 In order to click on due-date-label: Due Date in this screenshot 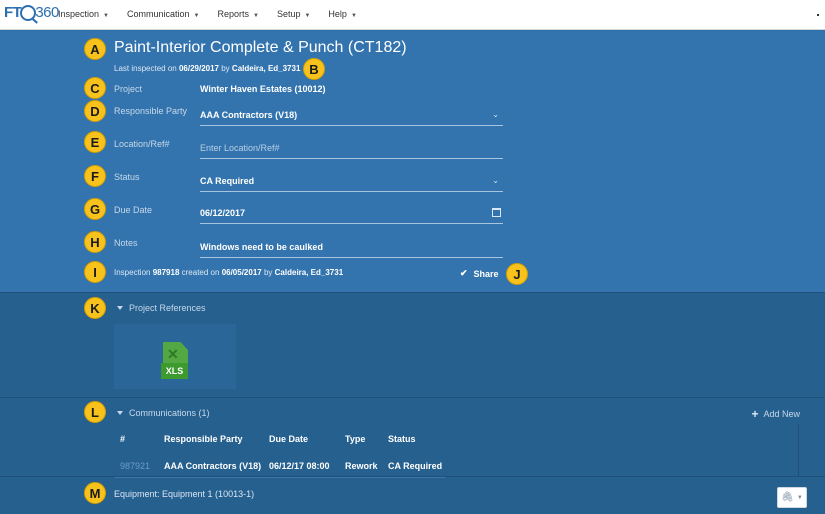, I will do `click(133, 210)`.